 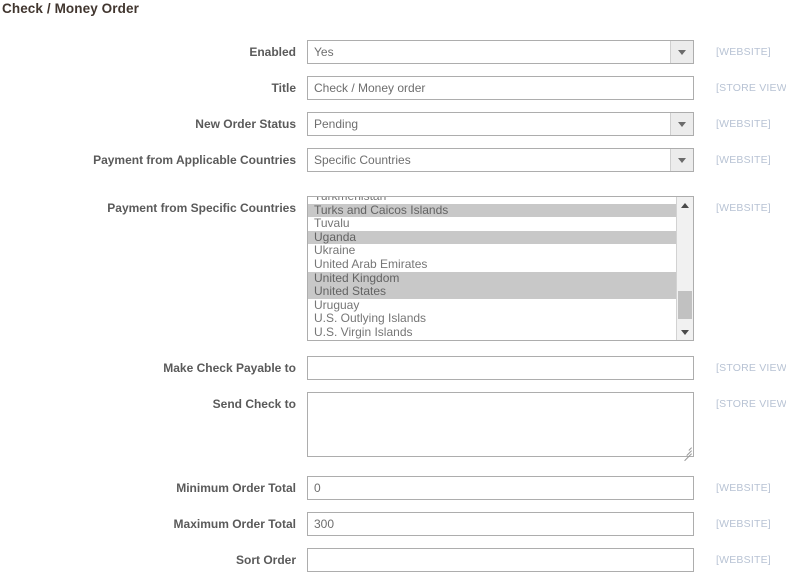 What do you see at coordinates (492, 224) in the screenshot?
I see `multiselect-option: Tuvalu` at bounding box center [492, 224].